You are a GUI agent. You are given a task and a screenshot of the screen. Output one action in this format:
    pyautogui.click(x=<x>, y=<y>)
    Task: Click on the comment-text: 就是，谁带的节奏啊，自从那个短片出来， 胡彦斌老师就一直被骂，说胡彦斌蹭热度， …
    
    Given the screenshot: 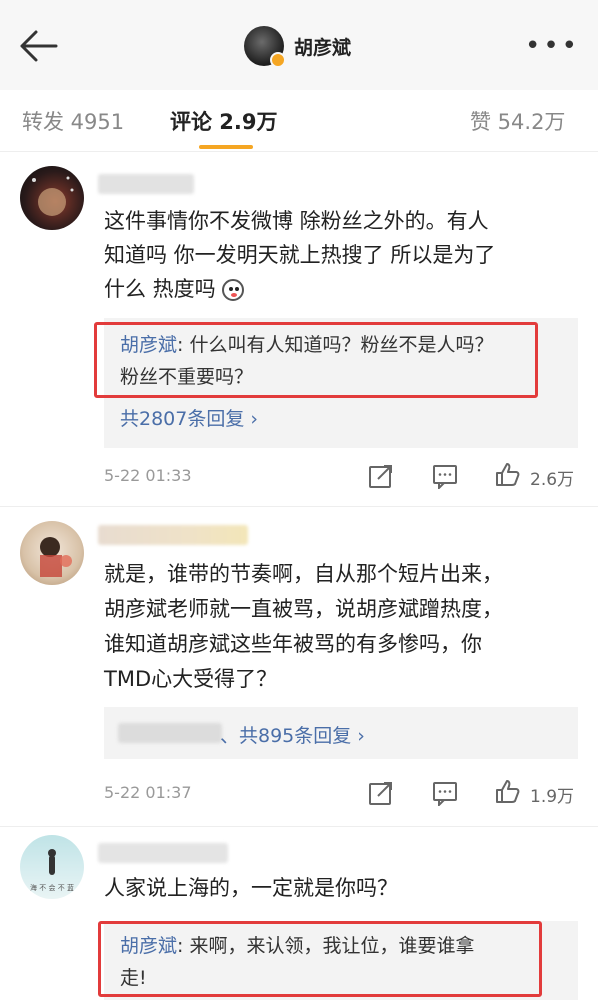 What is the action you would take?
    pyautogui.click(x=303, y=626)
    